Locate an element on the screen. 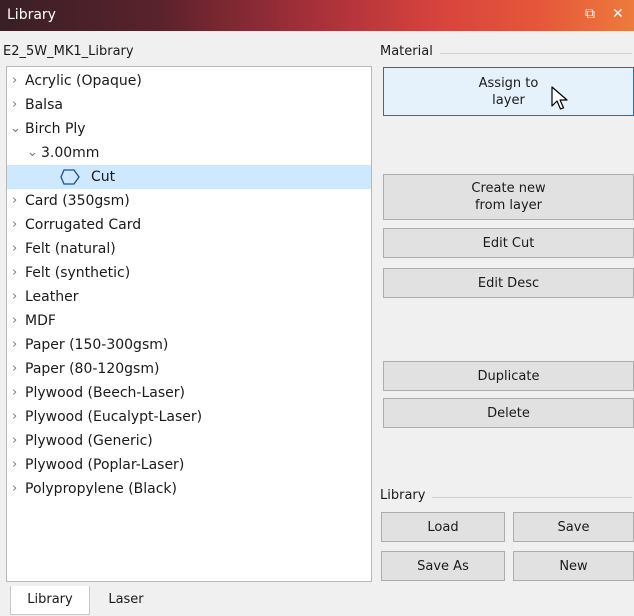 Image resolution: width=634 pixels, height=616 pixels. tree-item-label: Cut is located at coordinates (103, 177).